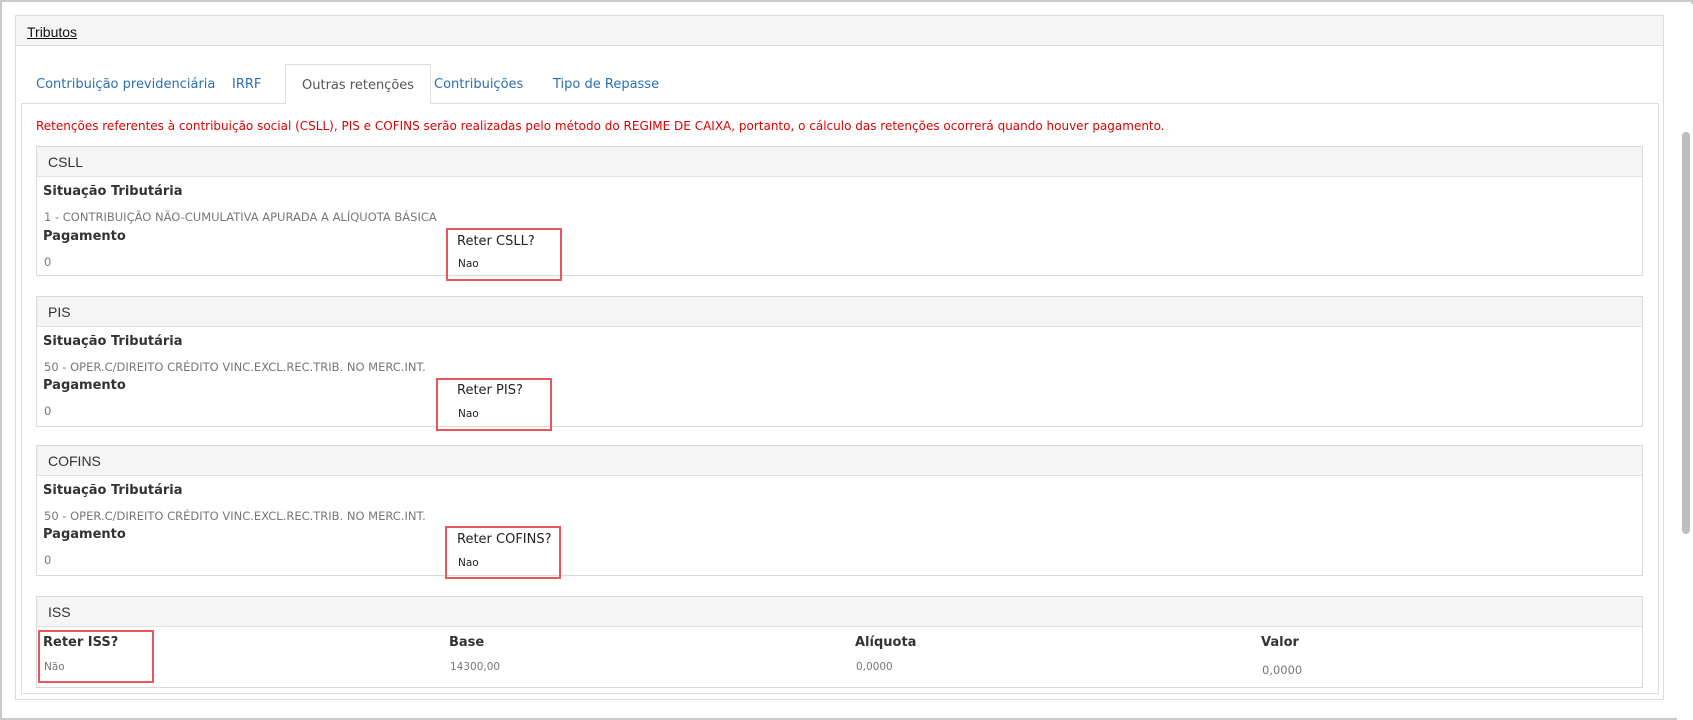  What do you see at coordinates (490, 390) in the screenshot?
I see `pis-reter-label: Reter PIS?` at bounding box center [490, 390].